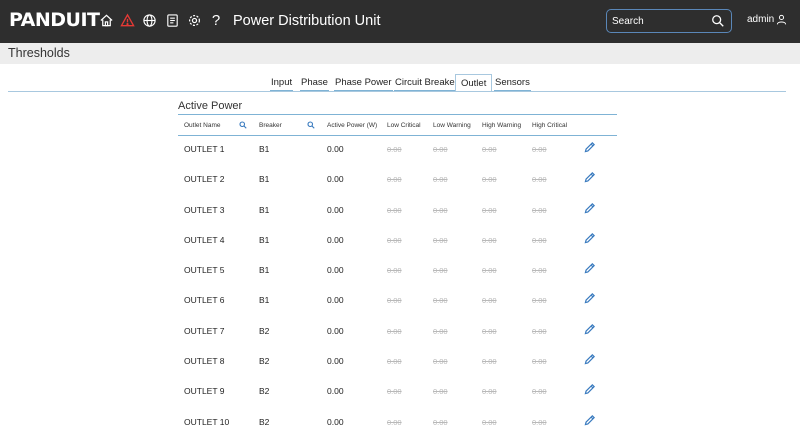 The width and height of the screenshot is (800, 439). What do you see at coordinates (204, 179) in the screenshot?
I see `outlet-name: OUTLET 2` at bounding box center [204, 179].